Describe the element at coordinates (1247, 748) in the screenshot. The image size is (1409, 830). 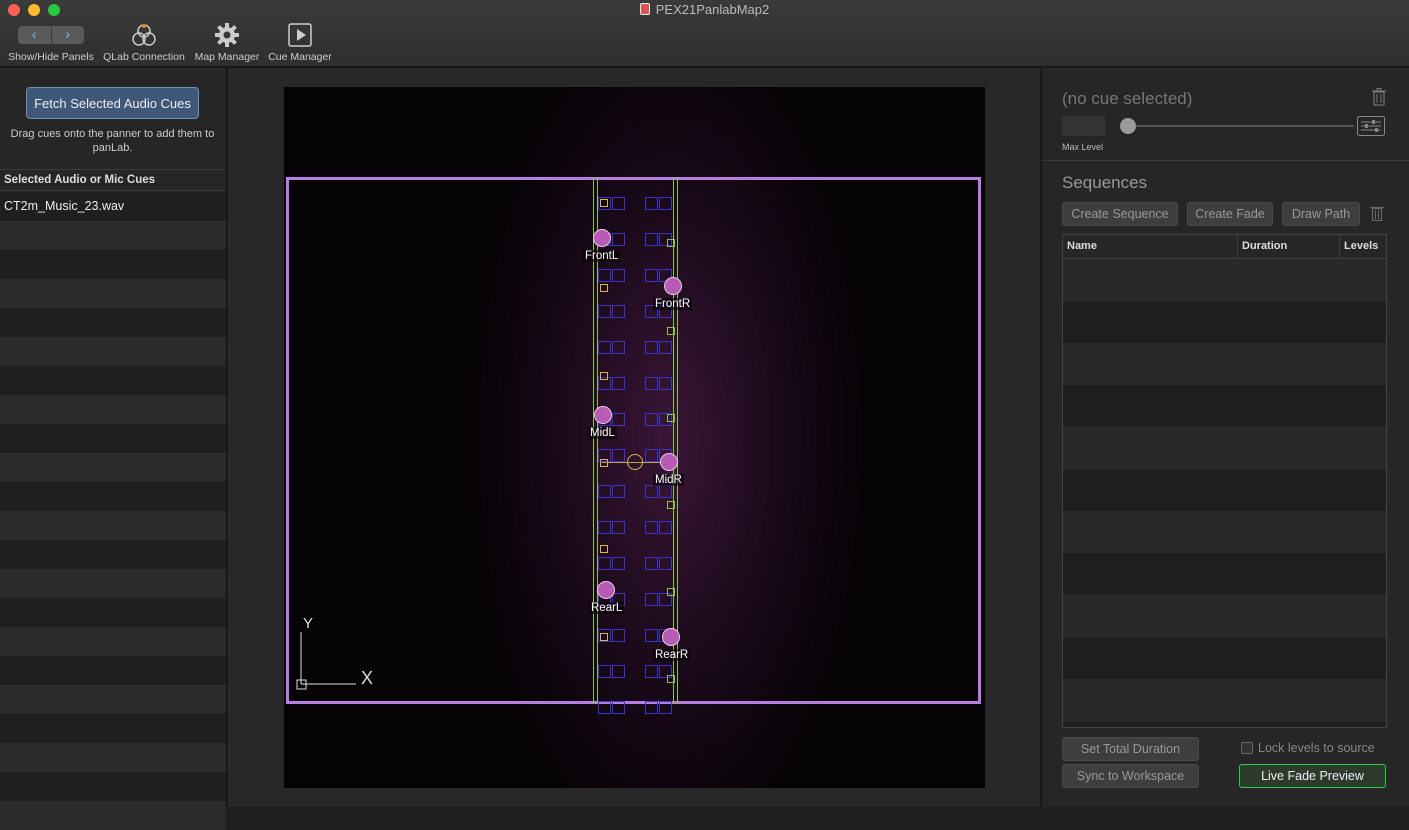
I see `lock-levels-checkbox` at that location.